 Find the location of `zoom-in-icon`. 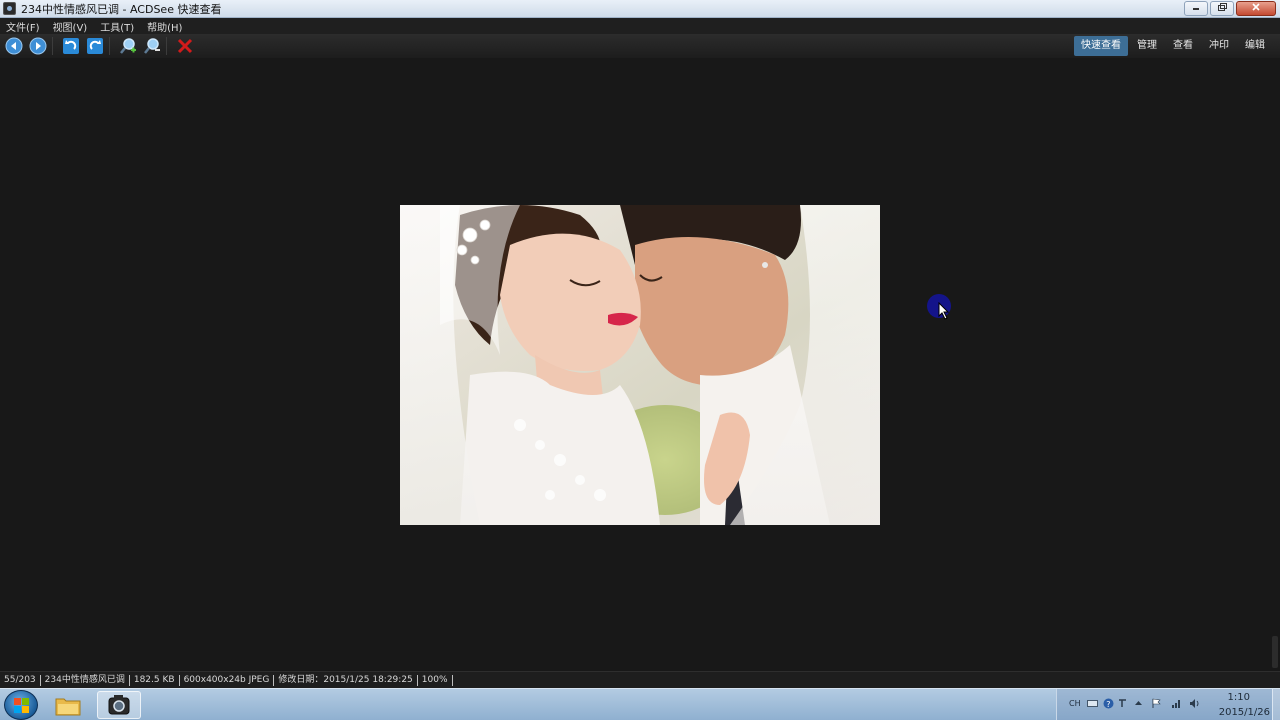

zoom-in-icon is located at coordinates (128, 46).